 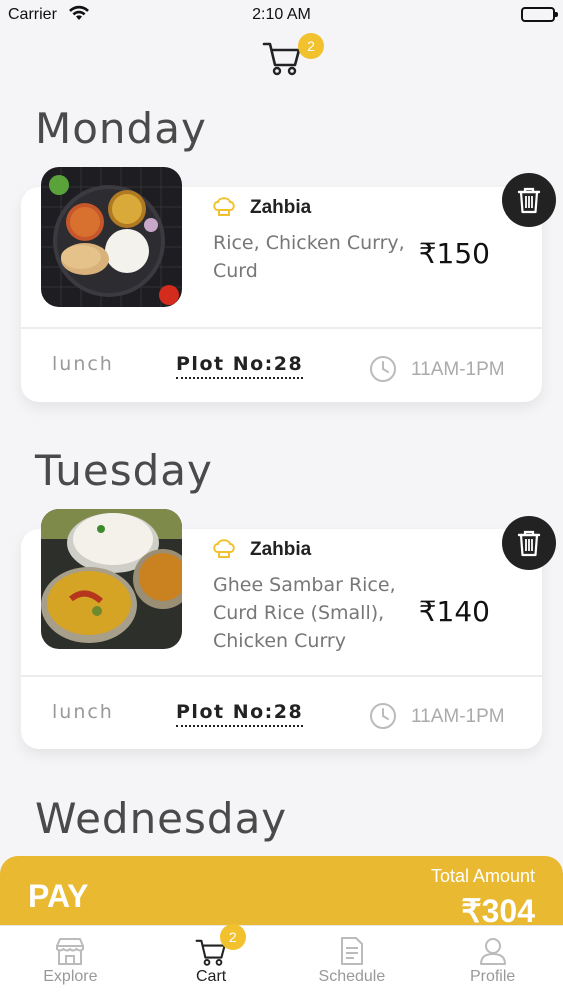 What do you see at coordinates (70, 976) in the screenshot?
I see `tab-label: Explore` at bounding box center [70, 976].